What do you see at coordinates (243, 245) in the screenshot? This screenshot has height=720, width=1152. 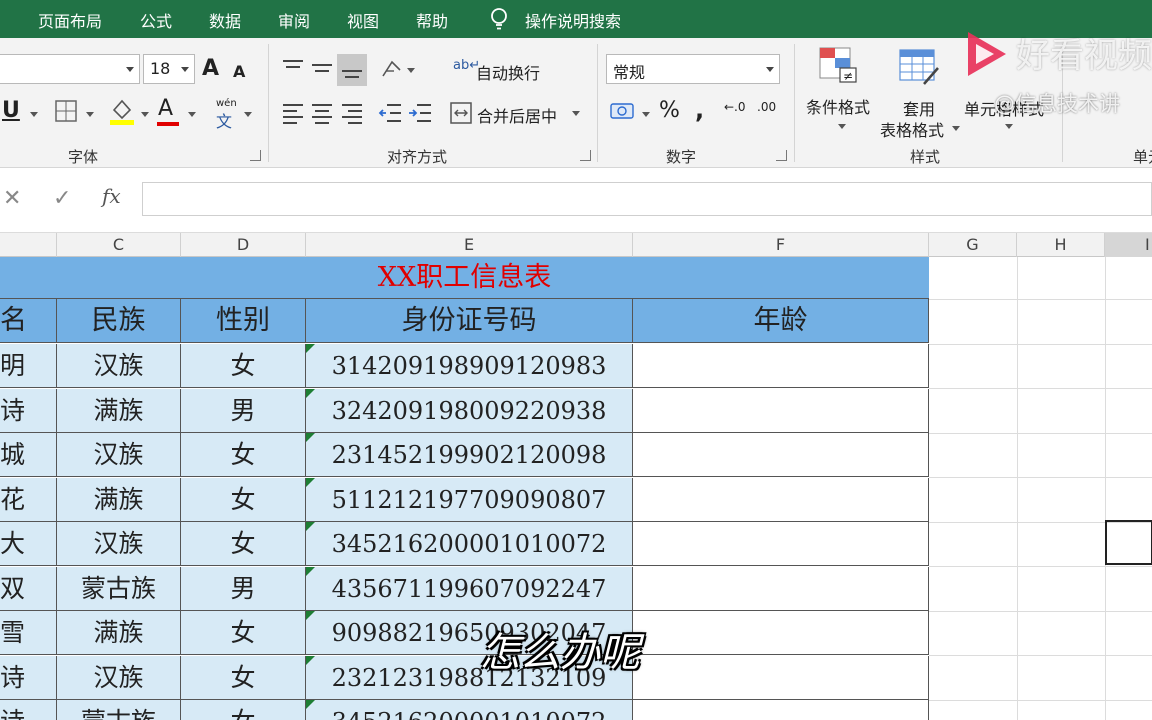 I see `column-header-d: D` at bounding box center [243, 245].